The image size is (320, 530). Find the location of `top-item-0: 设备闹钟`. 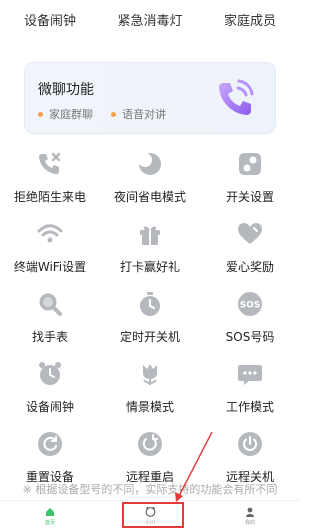

top-item-0: 设备闹钟 is located at coordinates (50, 19).